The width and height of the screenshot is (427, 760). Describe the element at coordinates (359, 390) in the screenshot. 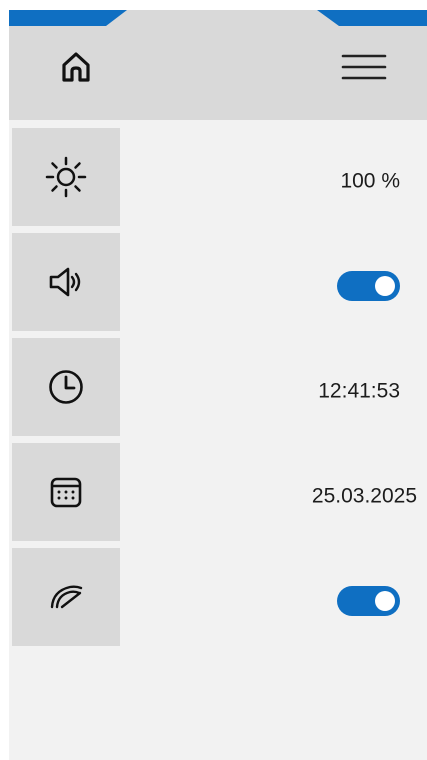

I see `time-value: 12:41:53` at that location.